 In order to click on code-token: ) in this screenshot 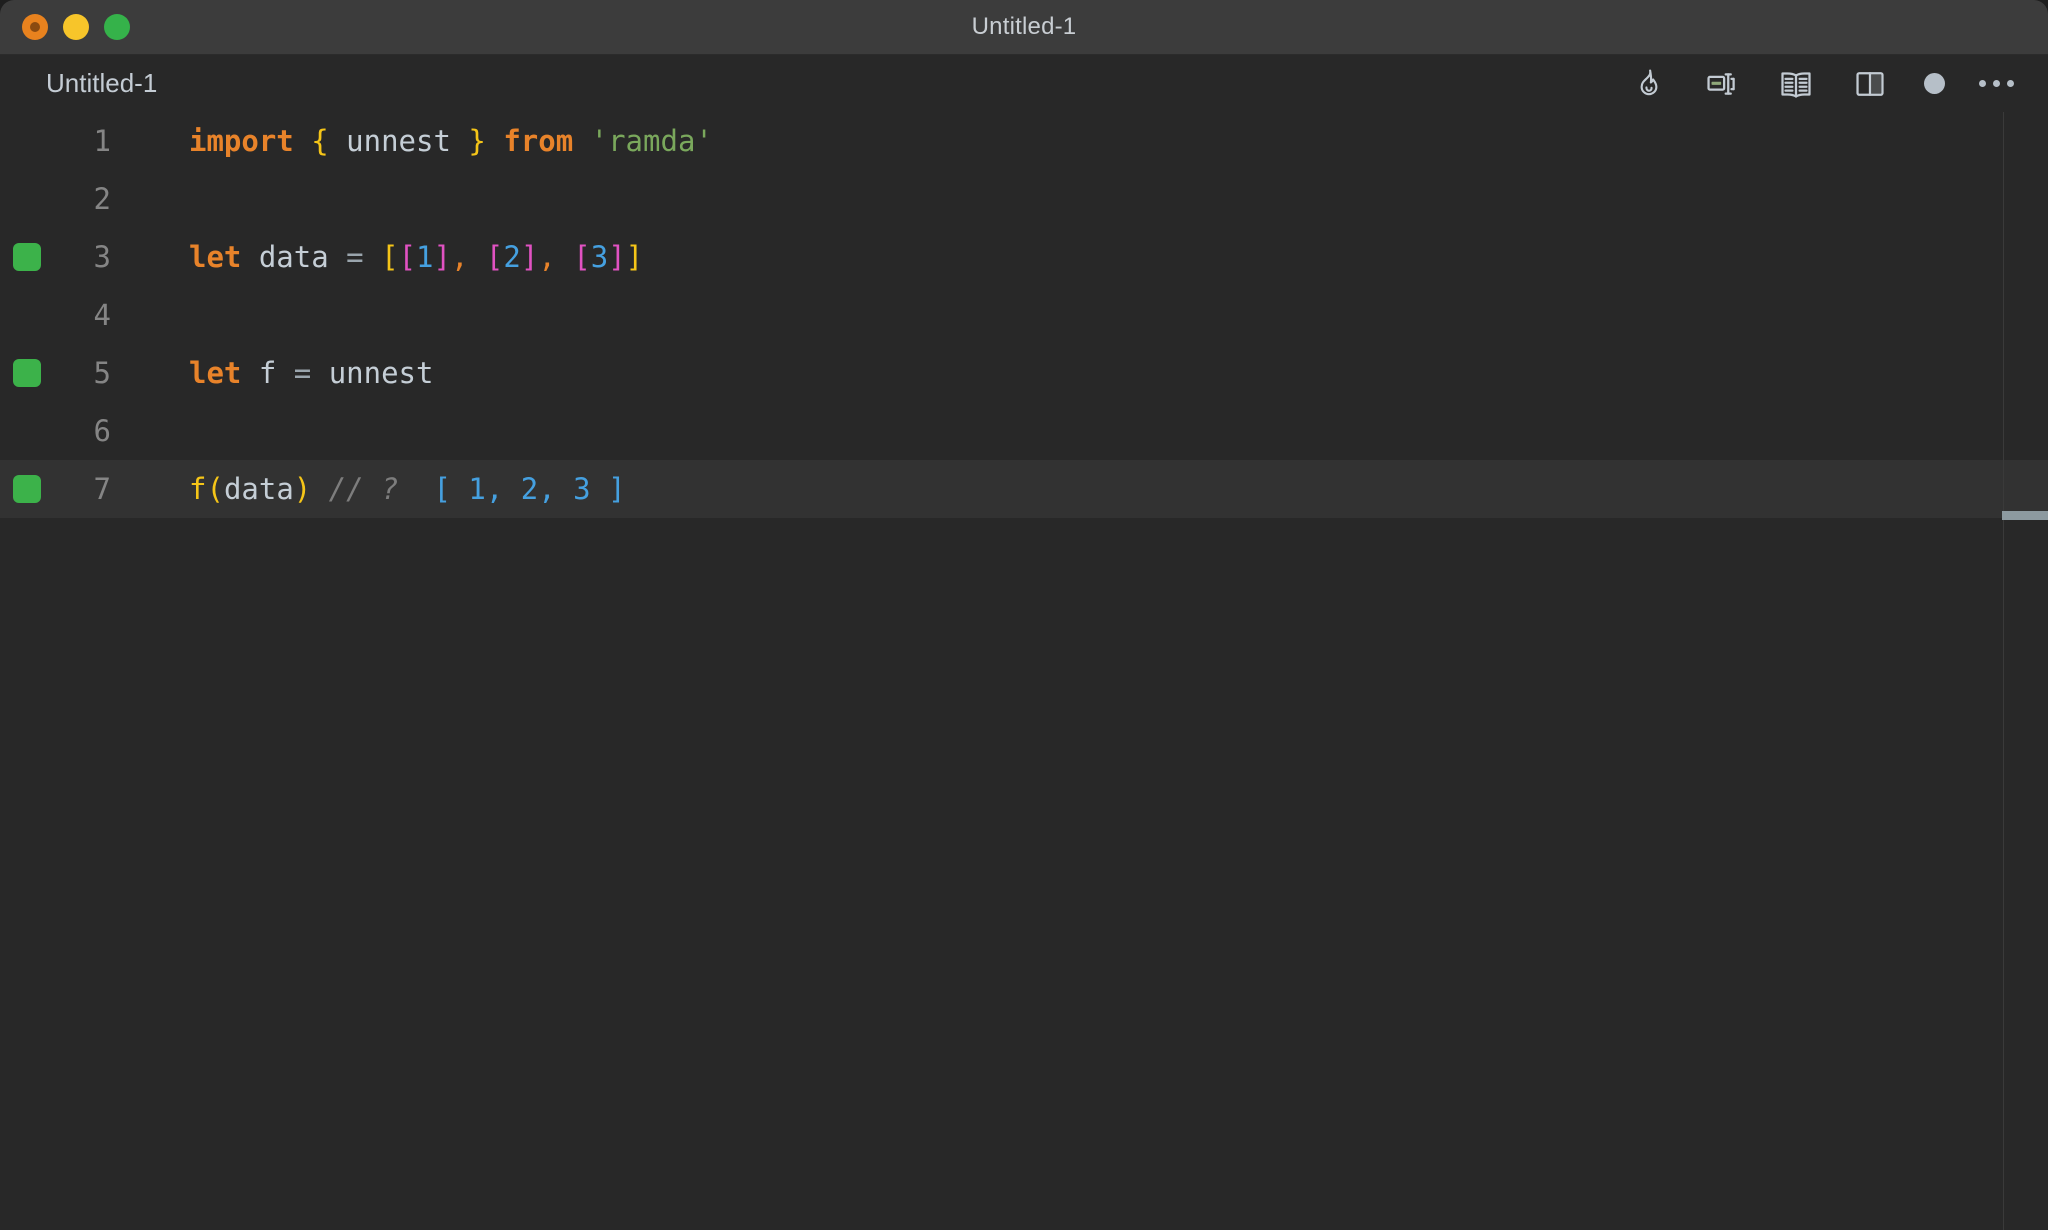, I will do `click(302, 488)`.